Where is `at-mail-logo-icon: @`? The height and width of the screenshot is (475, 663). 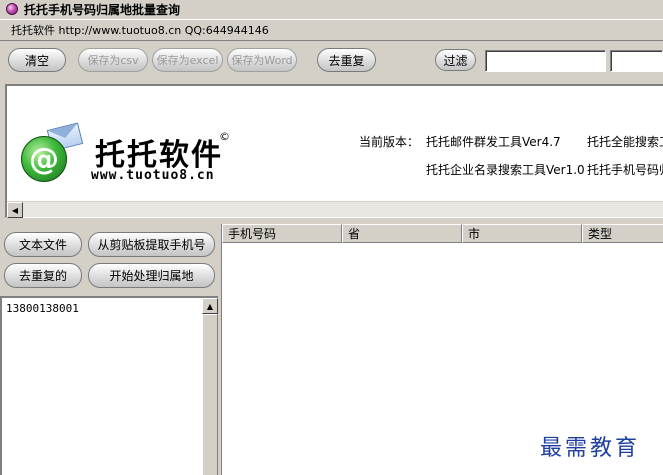 at-mail-logo-icon: @ is located at coordinates (44, 159).